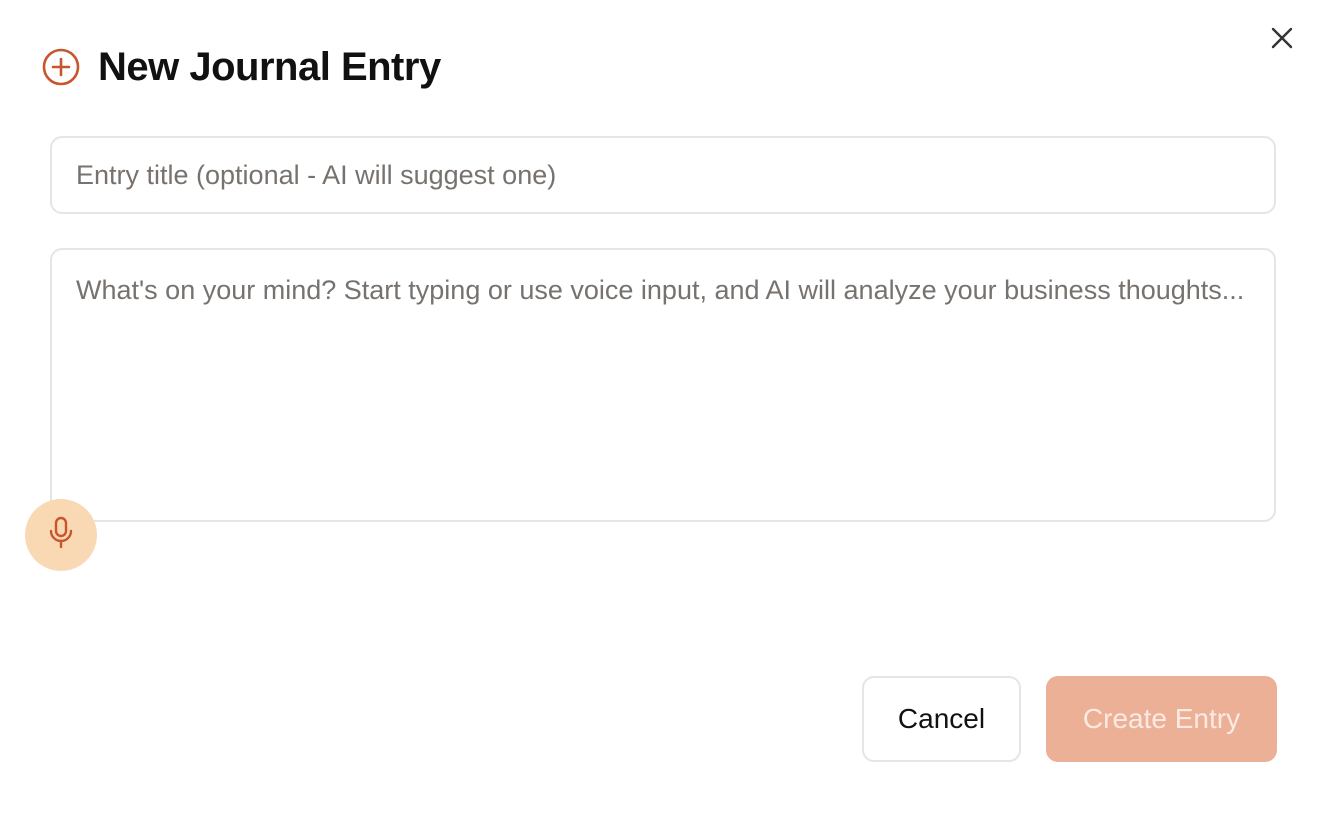 The height and width of the screenshot is (818, 1326). Describe the element at coordinates (941, 719) in the screenshot. I see `cancel-button: Cancel` at that location.